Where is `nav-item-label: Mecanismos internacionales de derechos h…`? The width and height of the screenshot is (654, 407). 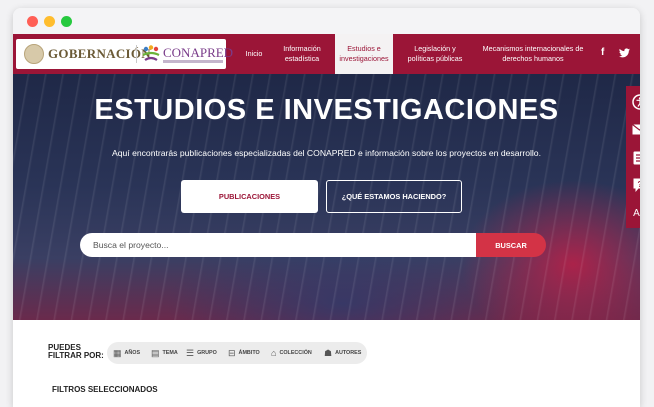
nav-item-label: Mecanismos internacionales de derechos h… is located at coordinates (533, 53).